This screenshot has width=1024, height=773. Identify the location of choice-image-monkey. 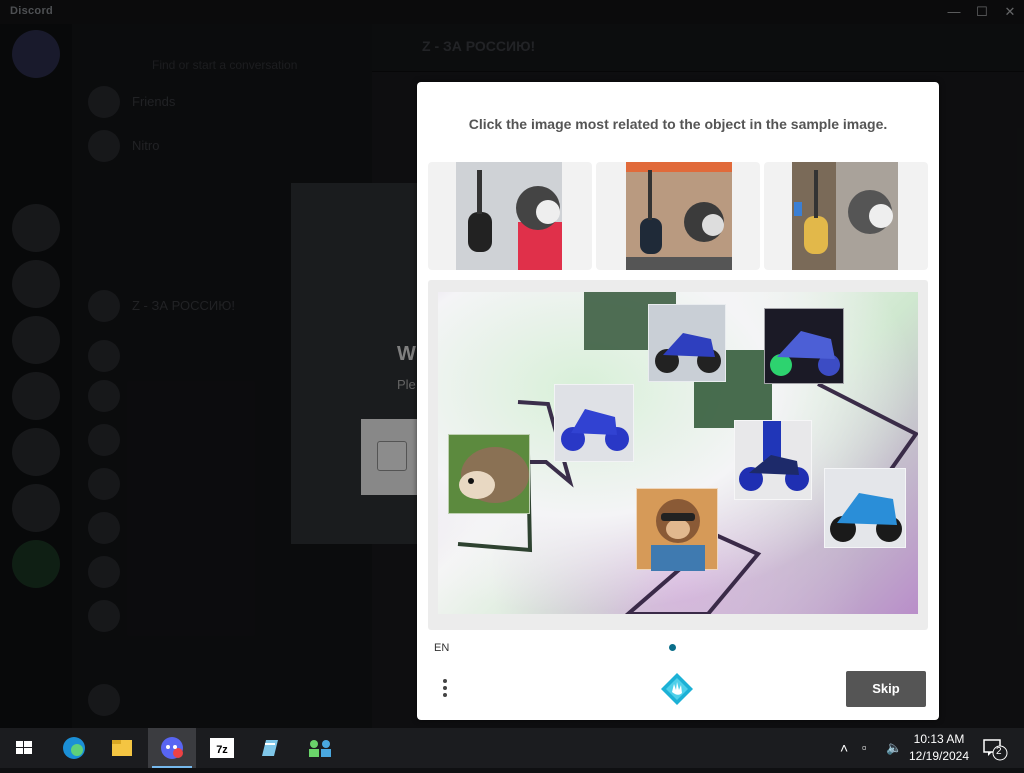
(677, 529).